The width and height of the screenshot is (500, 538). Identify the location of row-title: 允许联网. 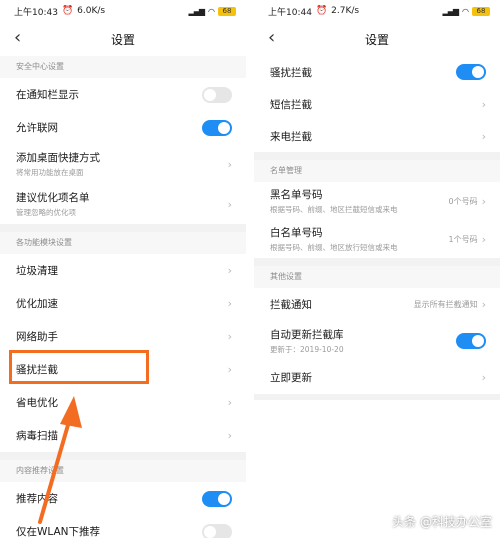
(37, 128).